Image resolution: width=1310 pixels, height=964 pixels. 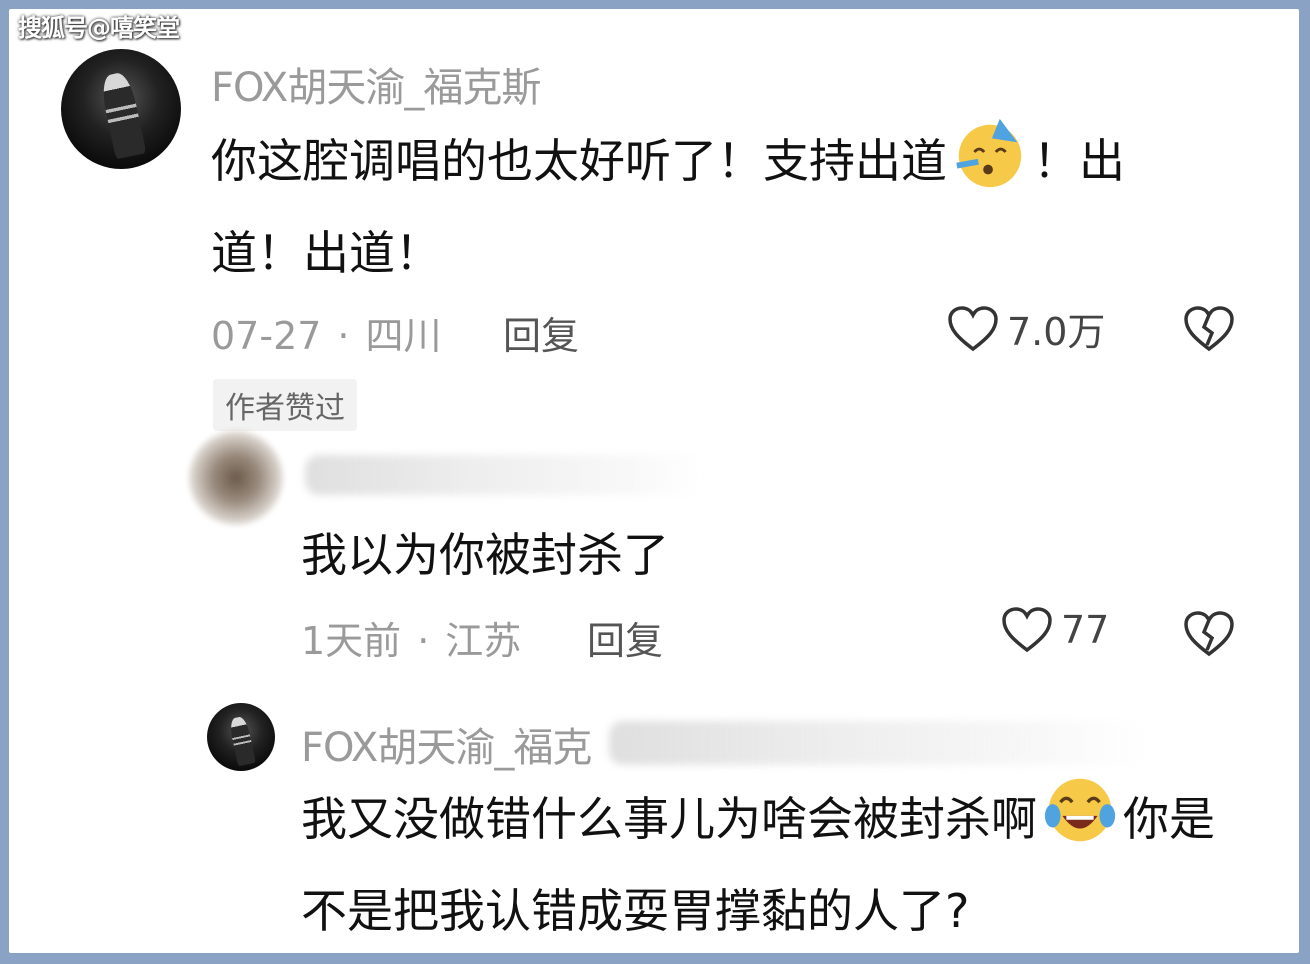 I want to click on comment-text: 我以为你被封杀了, so click(x=485, y=555).